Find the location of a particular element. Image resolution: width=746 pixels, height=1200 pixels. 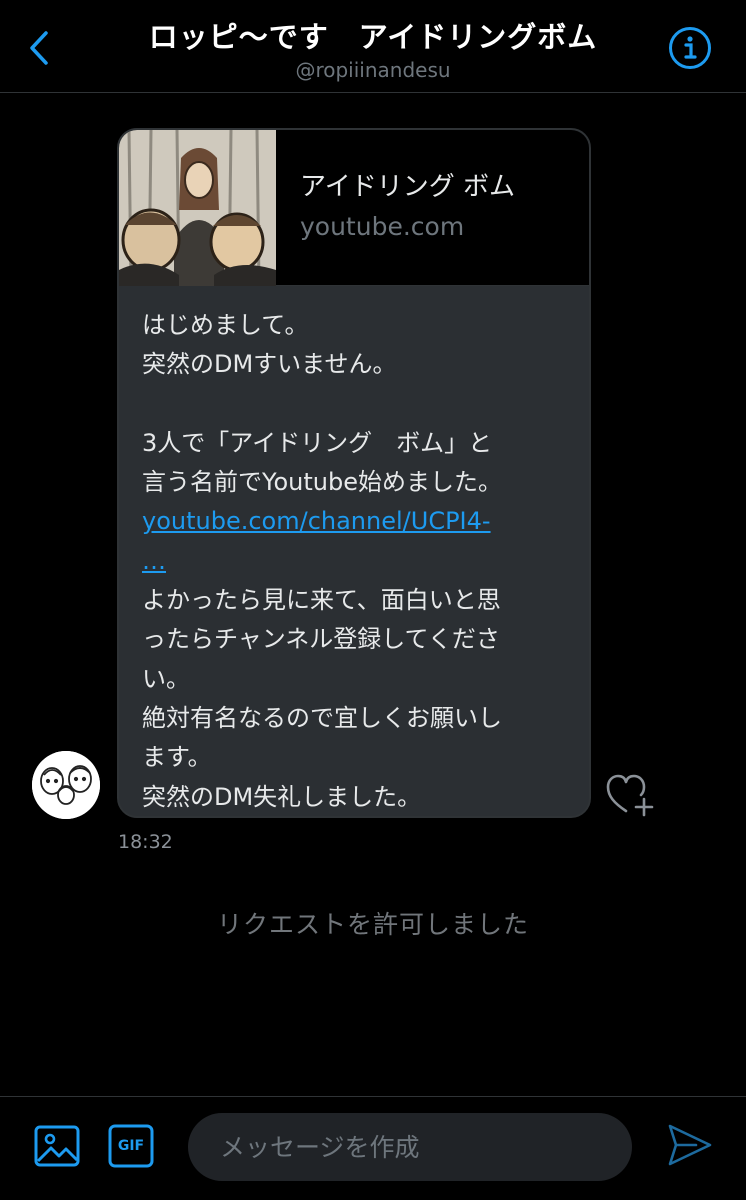

info-circle-icon is located at coordinates (690, 48).